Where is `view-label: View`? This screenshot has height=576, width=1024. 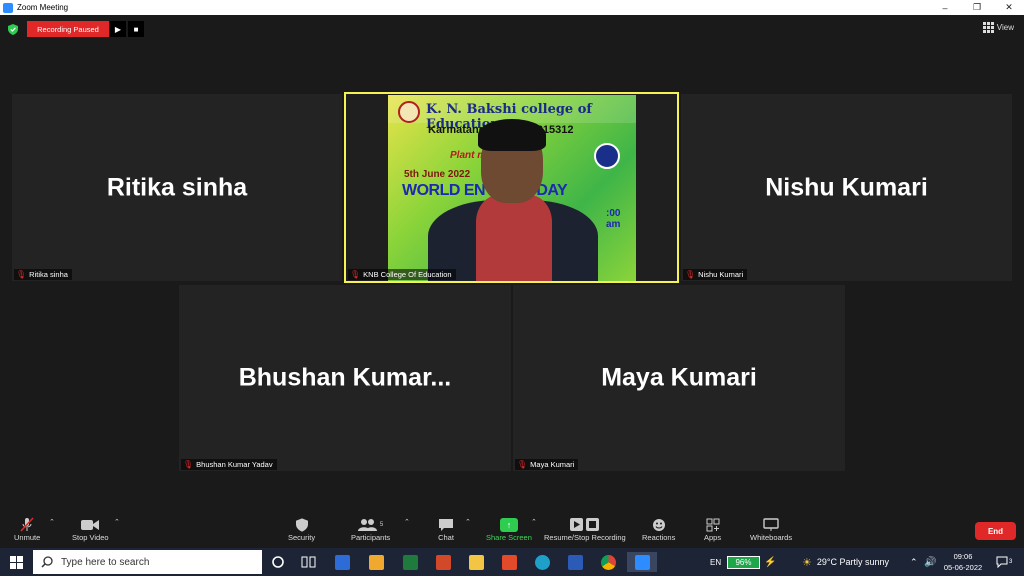
view-label: View is located at coordinates (1005, 27).